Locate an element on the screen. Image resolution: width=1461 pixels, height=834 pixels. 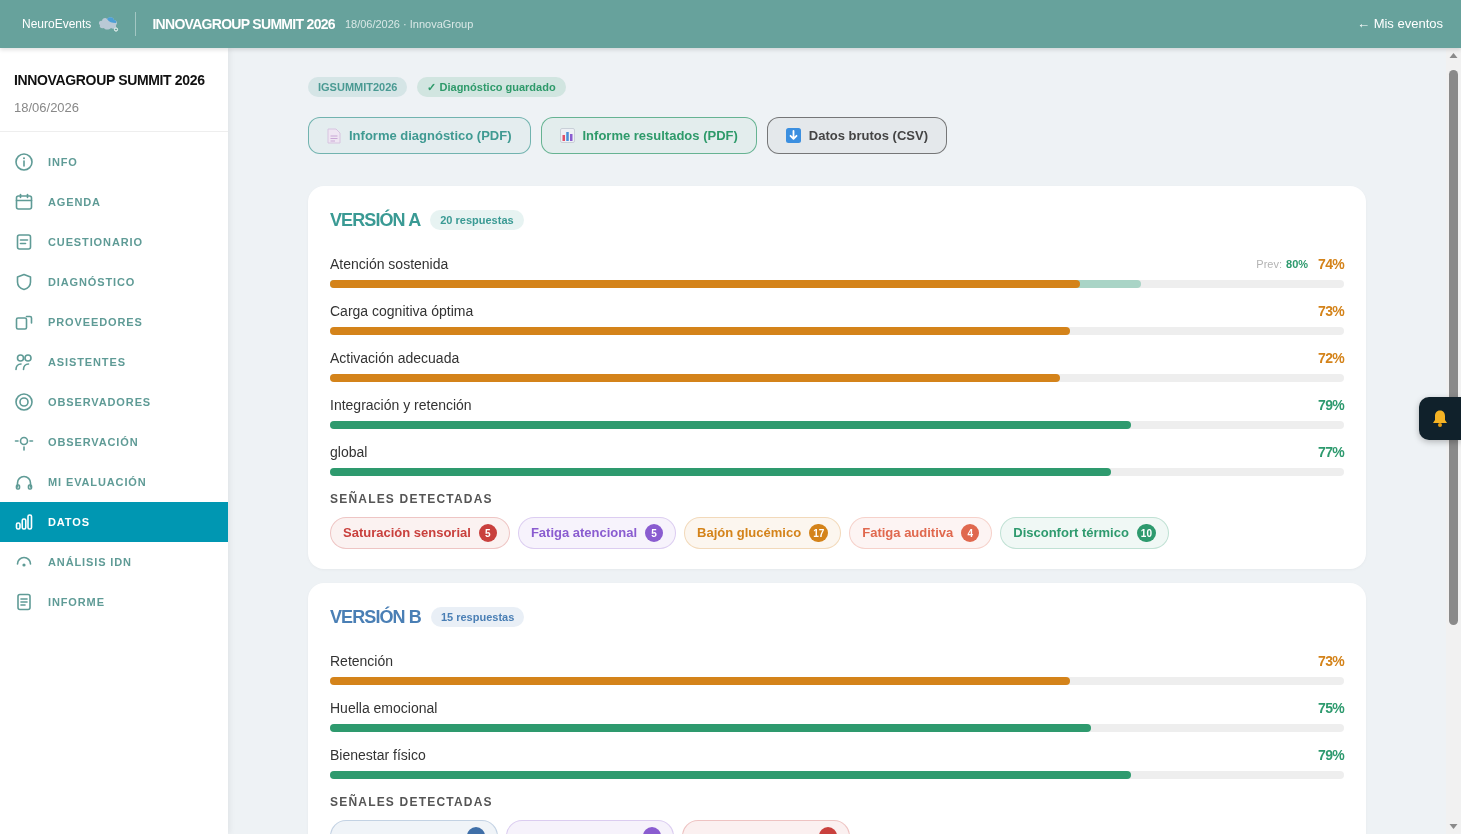
metric-label: Activación adecuada is located at coordinates (395, 358).